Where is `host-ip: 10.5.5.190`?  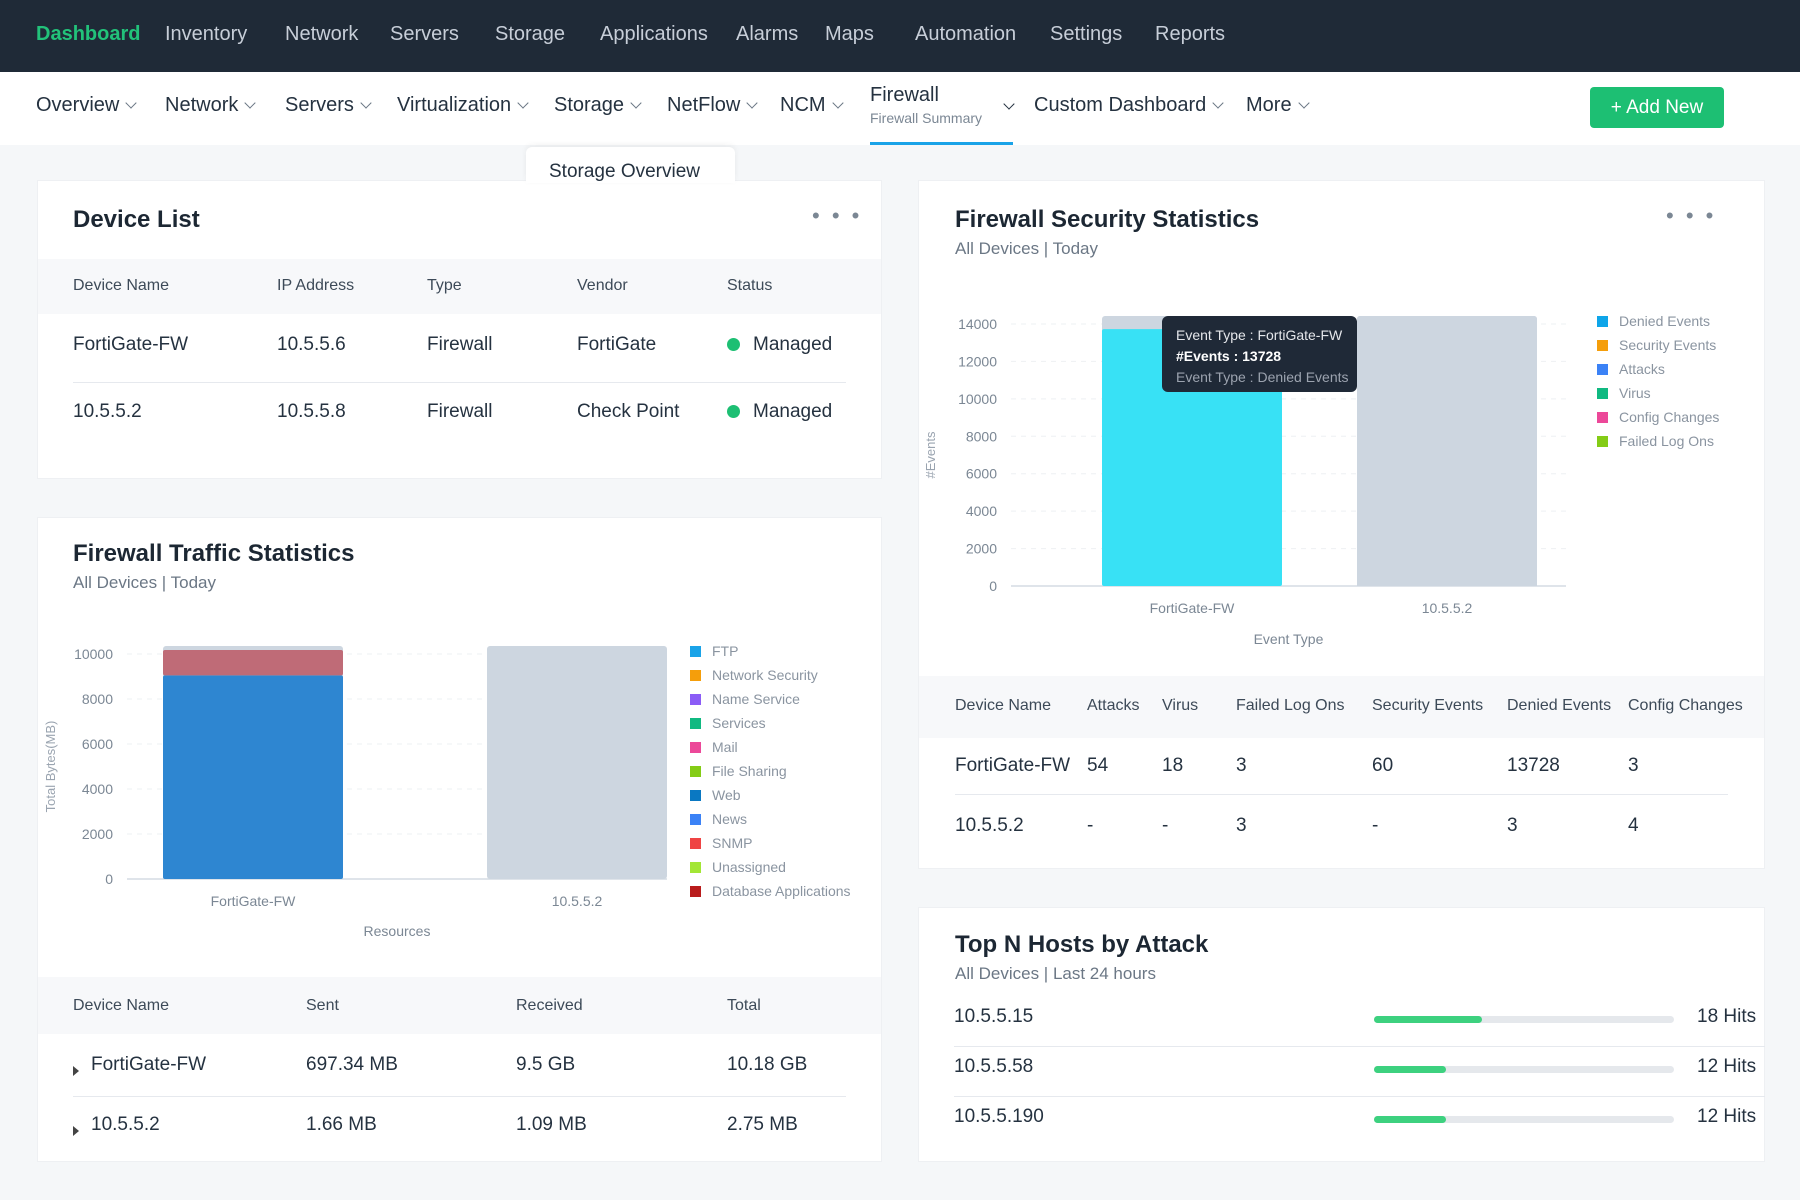
host-ip: 10.5.5.190 is located at coordinates (999, 1117).